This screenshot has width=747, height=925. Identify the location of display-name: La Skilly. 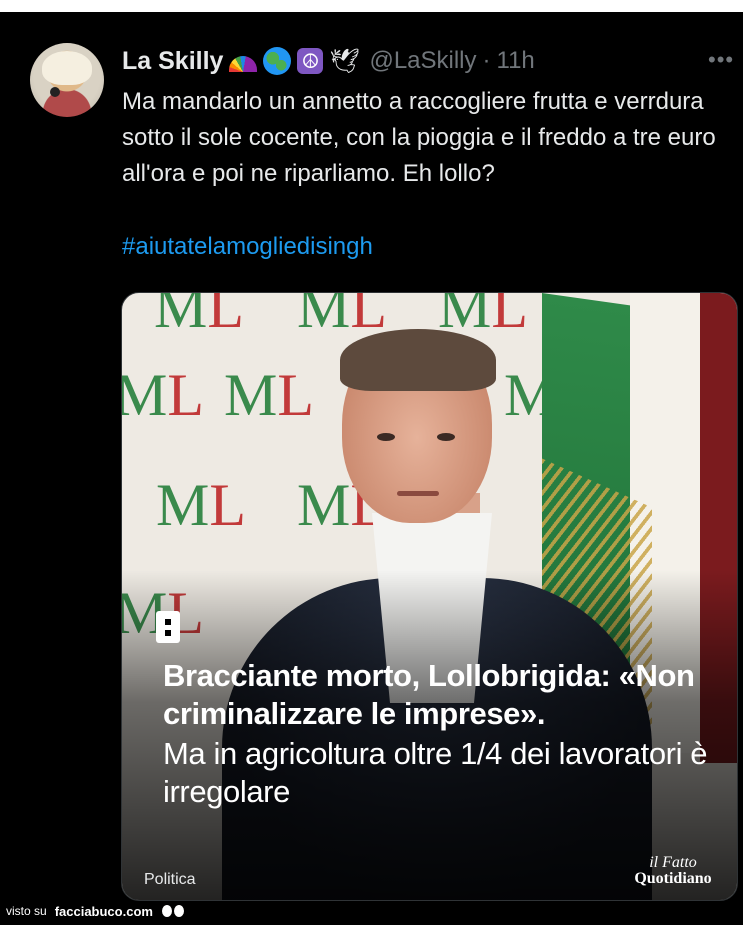
(172, 61).